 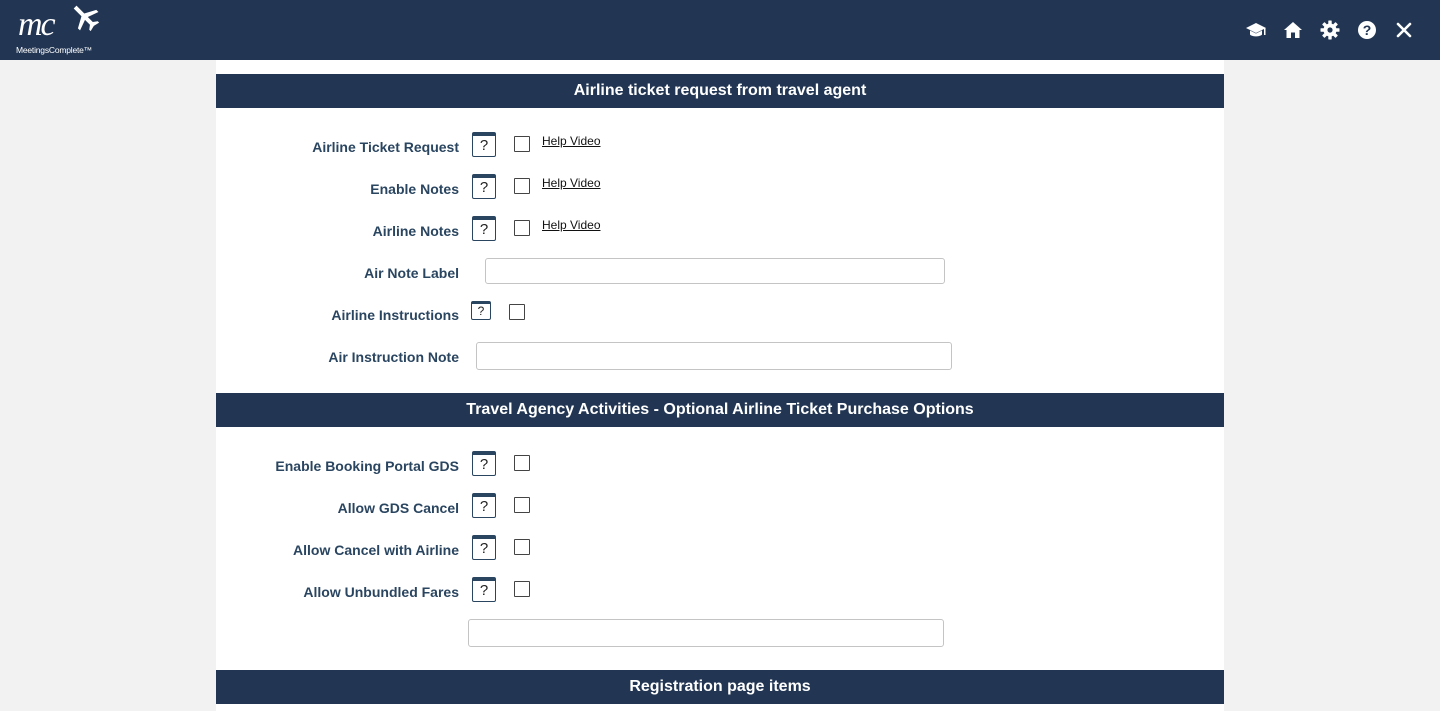 I want to click on field-label: Airline Notes, so click(x=415, y=231).